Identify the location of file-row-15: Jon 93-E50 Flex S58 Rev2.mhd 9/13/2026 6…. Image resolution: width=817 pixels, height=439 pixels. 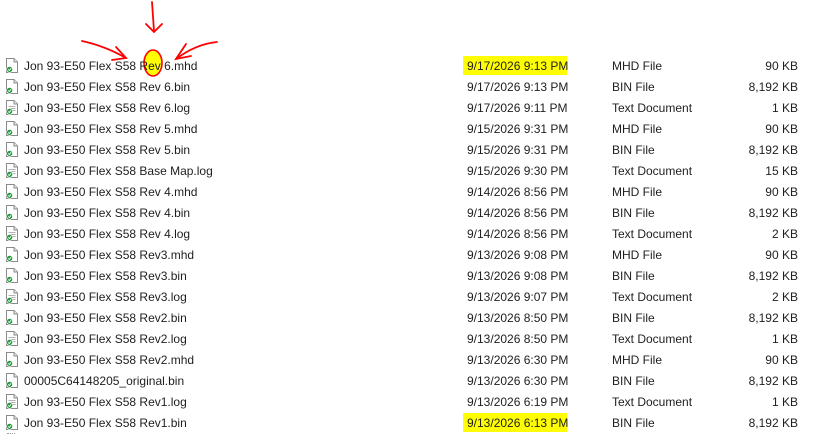
(408, 359).